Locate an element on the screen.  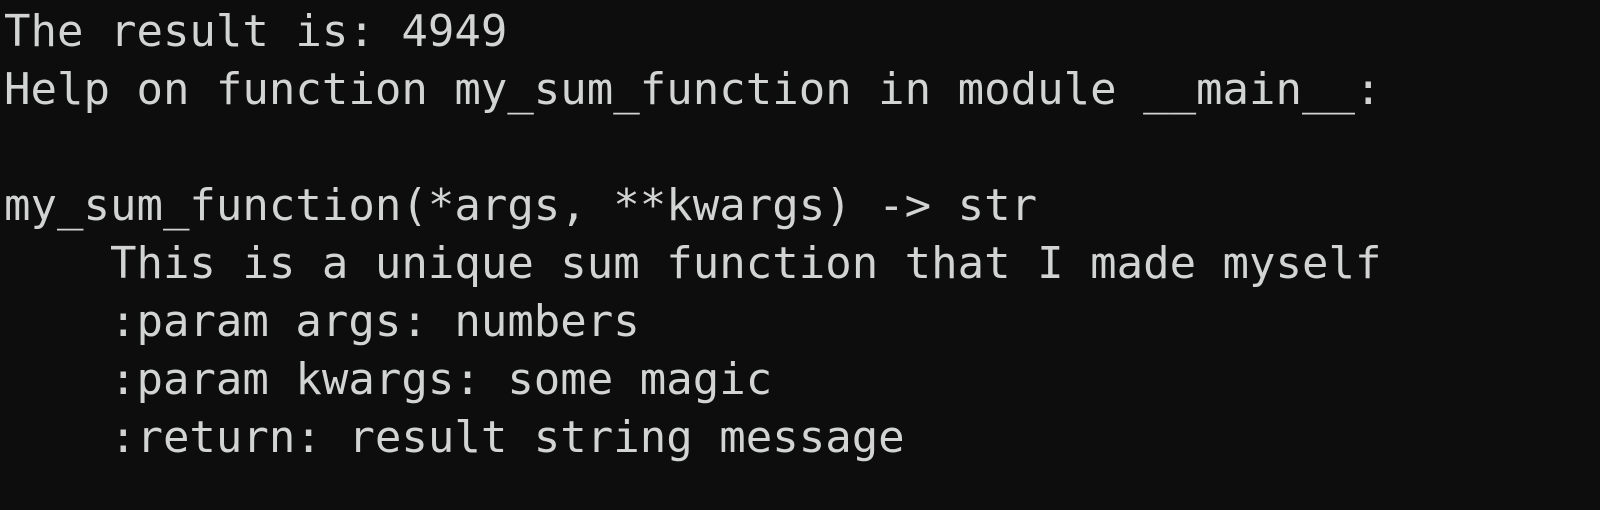
terminal-line-param-kwargs: :param kwargs: some magic is located at coordinates (388, 379).